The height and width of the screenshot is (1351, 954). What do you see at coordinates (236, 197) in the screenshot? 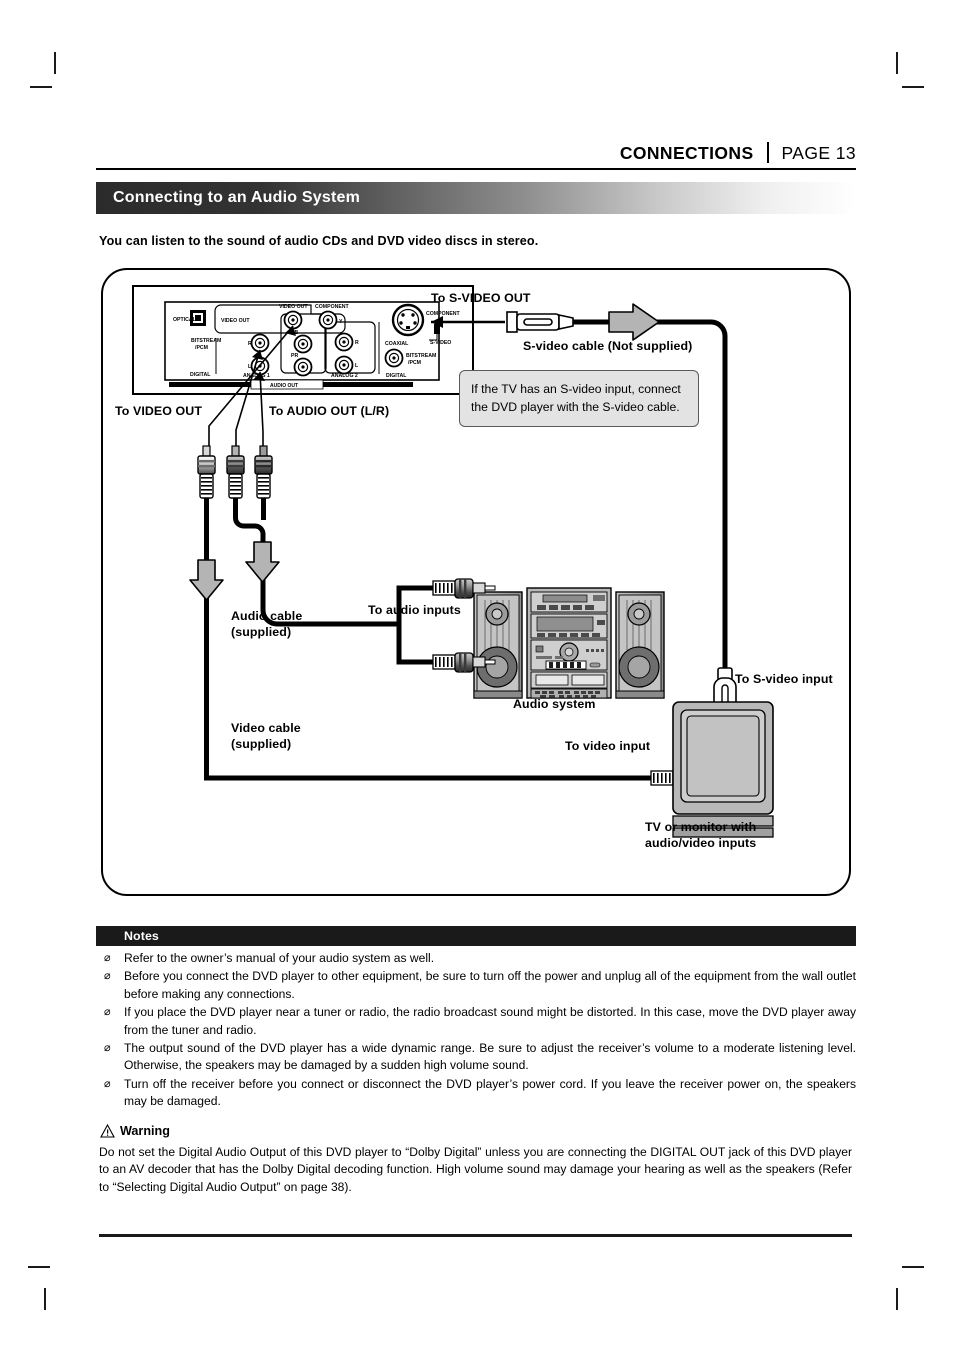
I see `section-title-text: Connecting to an Audio System` at bounding box center [236, 197].